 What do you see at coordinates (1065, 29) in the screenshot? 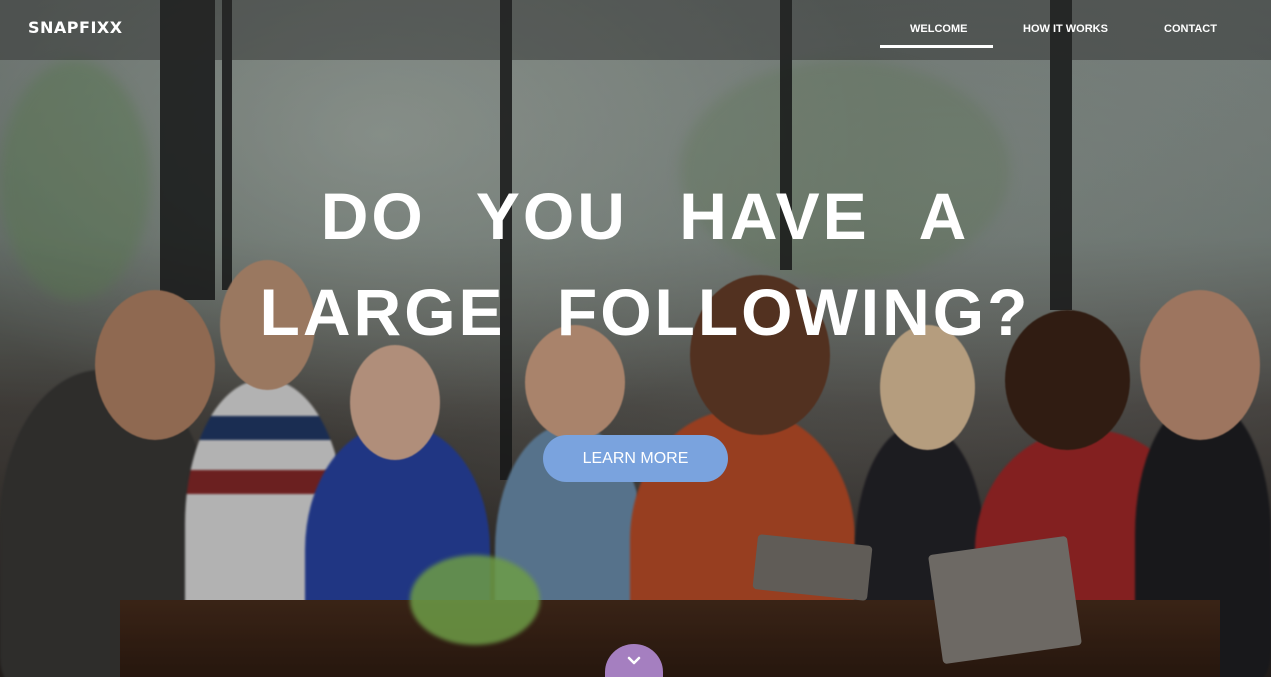
I see `nav-item-how-it-works: HOW IT WORKS` at bounding box center [1065, 29].